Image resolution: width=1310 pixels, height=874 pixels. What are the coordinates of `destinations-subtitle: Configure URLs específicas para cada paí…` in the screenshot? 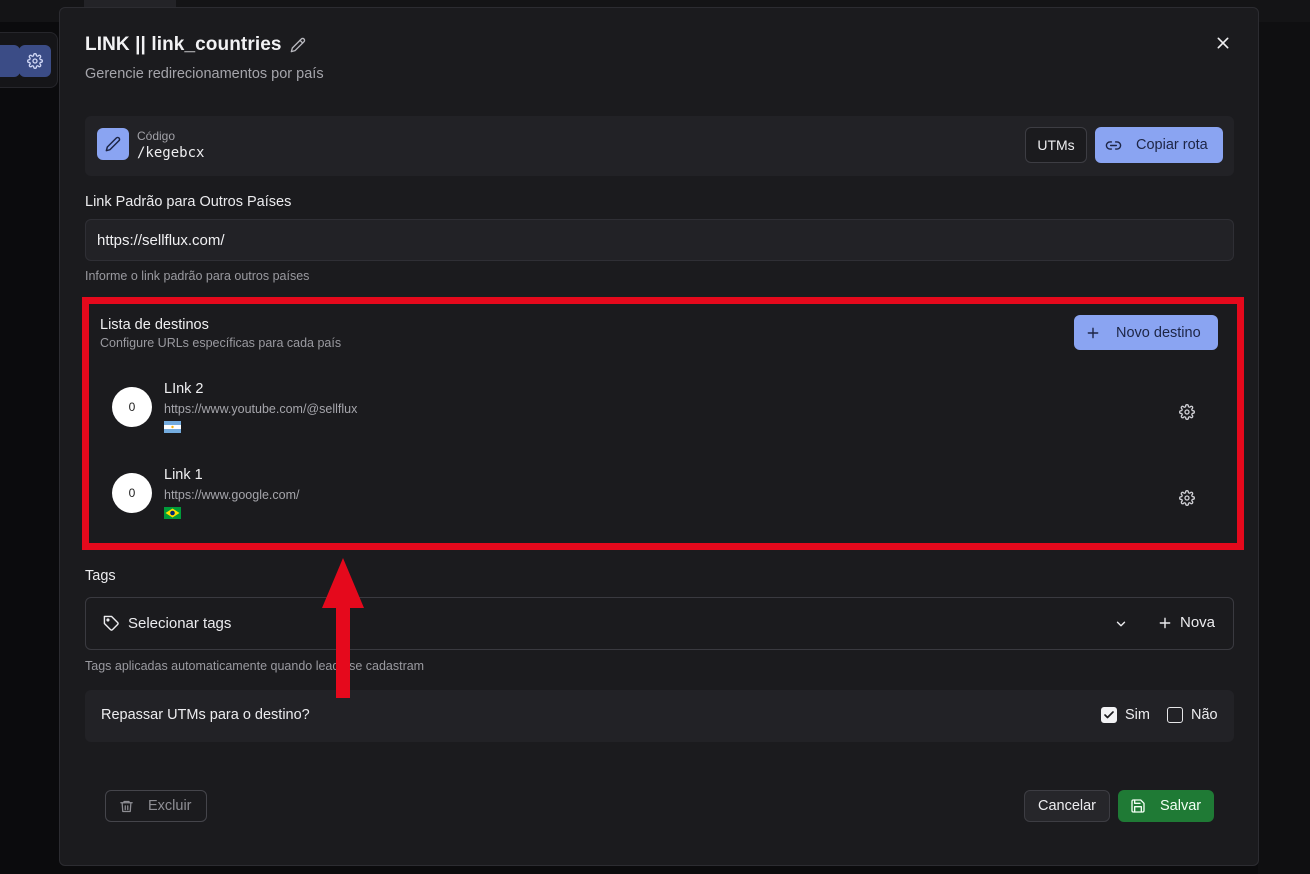 It's located at (221, 343).